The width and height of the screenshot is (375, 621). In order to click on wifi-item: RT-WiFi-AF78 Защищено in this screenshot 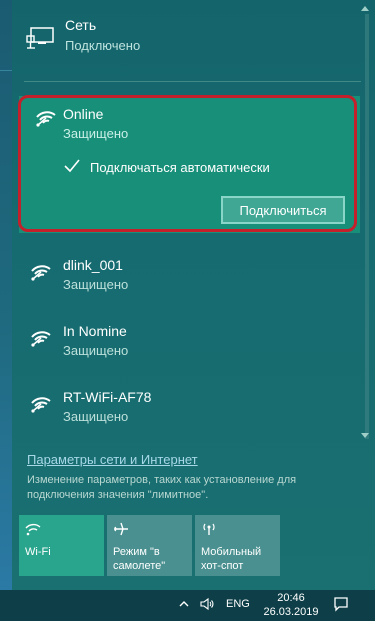, I will do `click(186, 410)`.